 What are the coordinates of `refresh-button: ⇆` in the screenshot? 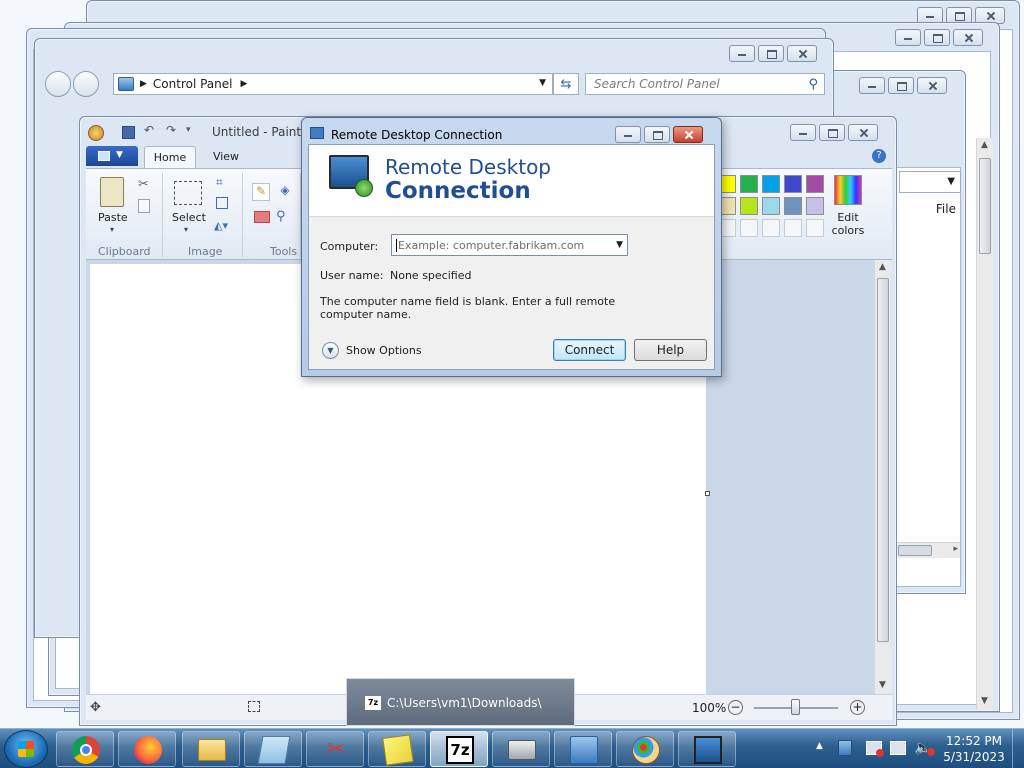 It's located at (566, 84).